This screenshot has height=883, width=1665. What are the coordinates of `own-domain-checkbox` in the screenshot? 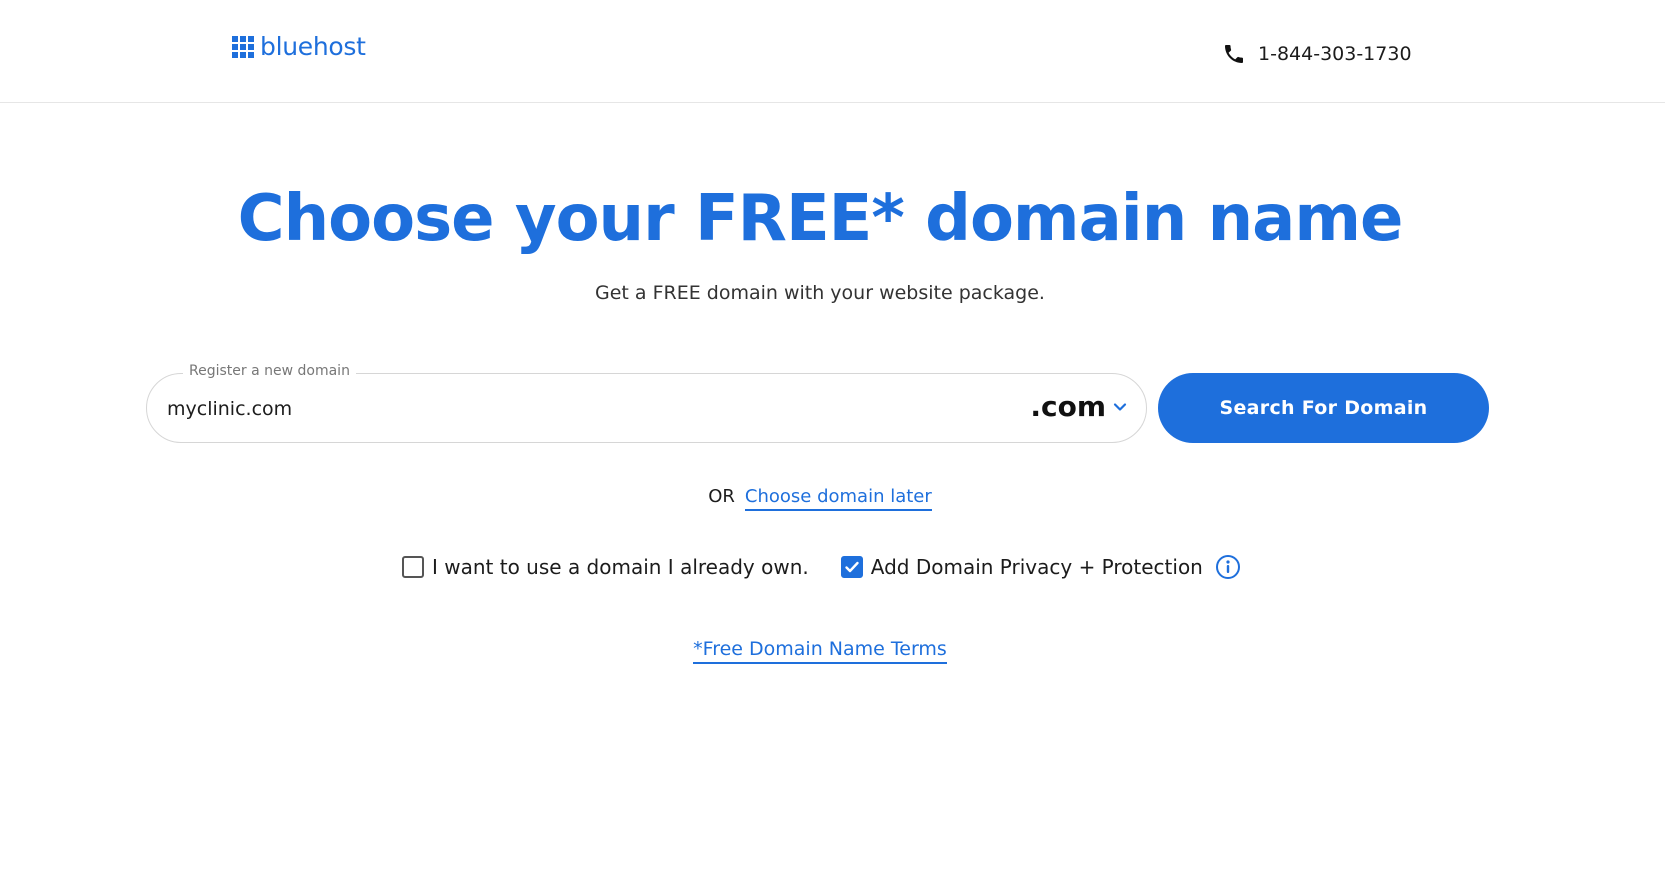 It's located at (413, 567).